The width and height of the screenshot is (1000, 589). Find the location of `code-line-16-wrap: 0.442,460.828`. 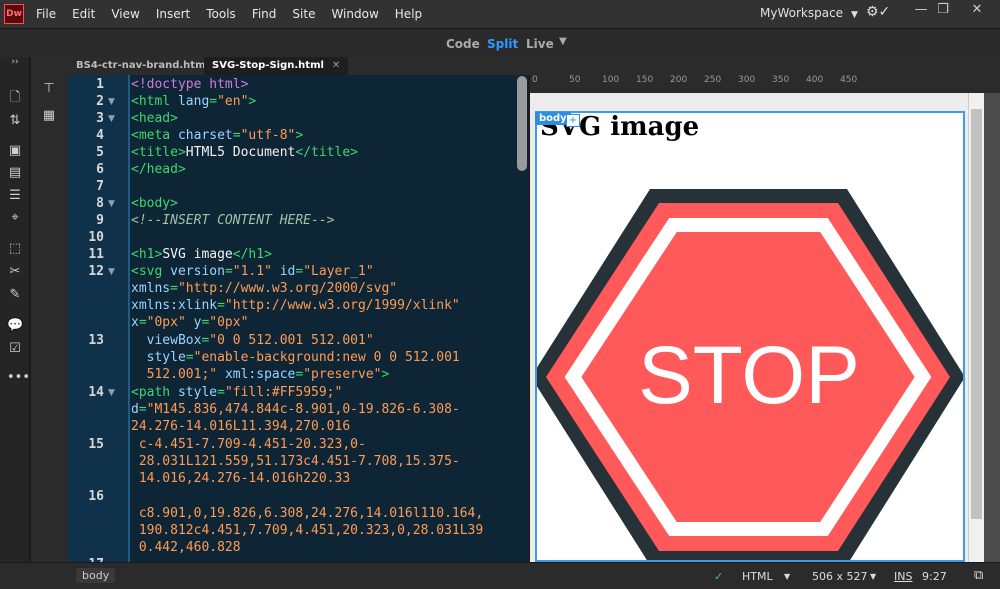

code-line-16-wrap: 0.442,460.828 is located at coordinates (186, 547).